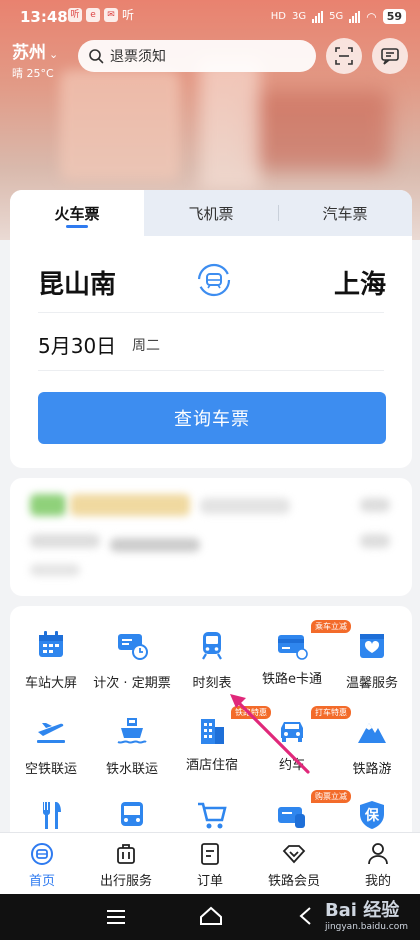 This screenshot has height=940, width=420. What do you see at coordinates (371, 745) in the screenshot?
I see `service-rail-tour: 铁路游` at bounding box center [371, 745].